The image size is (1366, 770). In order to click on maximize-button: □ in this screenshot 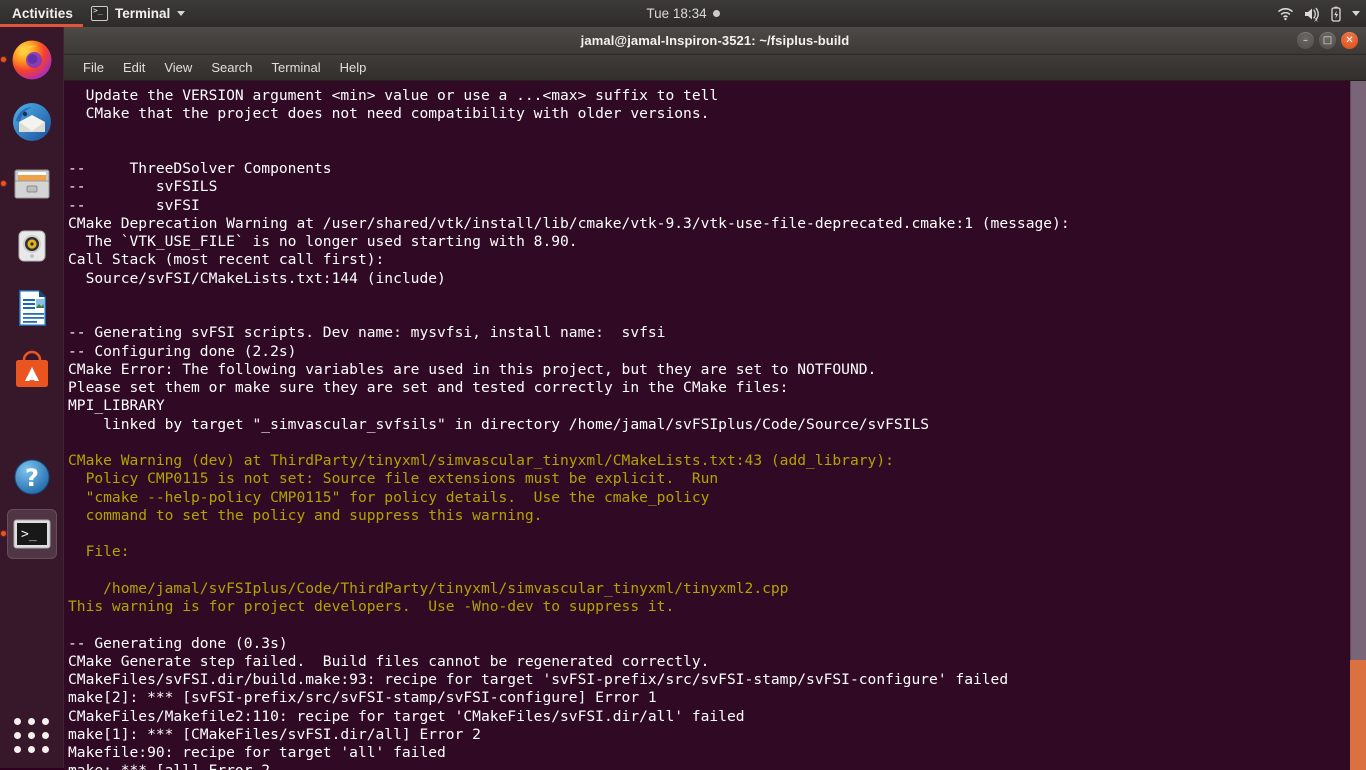, I will do `click(1327, 40)`.